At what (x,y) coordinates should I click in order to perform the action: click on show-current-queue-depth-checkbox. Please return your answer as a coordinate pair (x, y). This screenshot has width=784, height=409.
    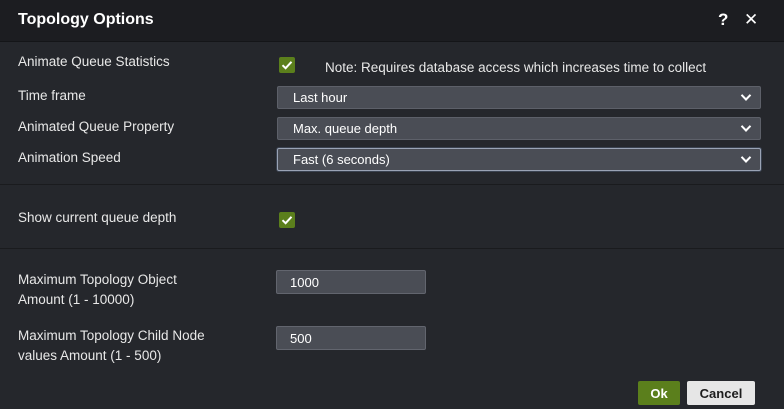
    Looking at the image, I should click on (287, 220).